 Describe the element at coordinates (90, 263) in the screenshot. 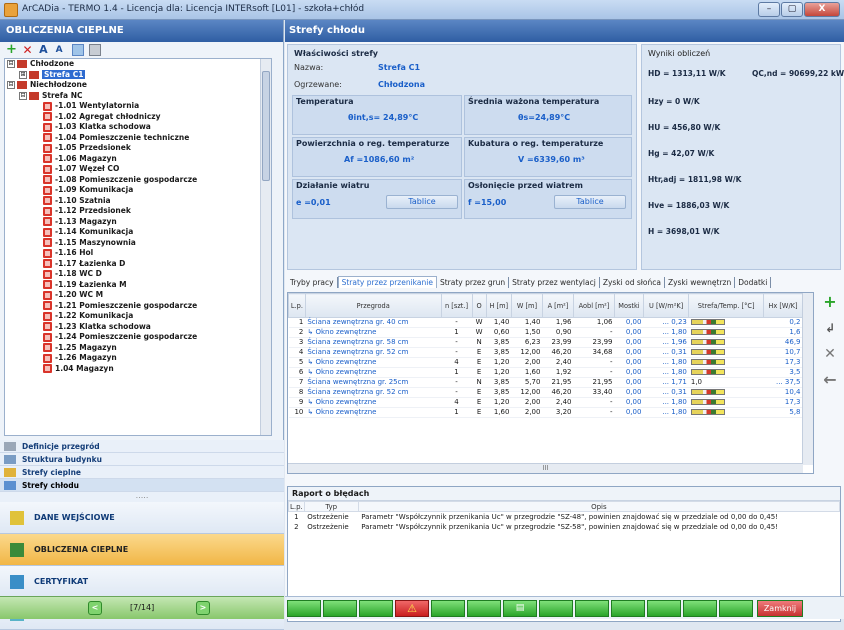

I see `tree-item-label: -1.17 Łazienka D` at that location.